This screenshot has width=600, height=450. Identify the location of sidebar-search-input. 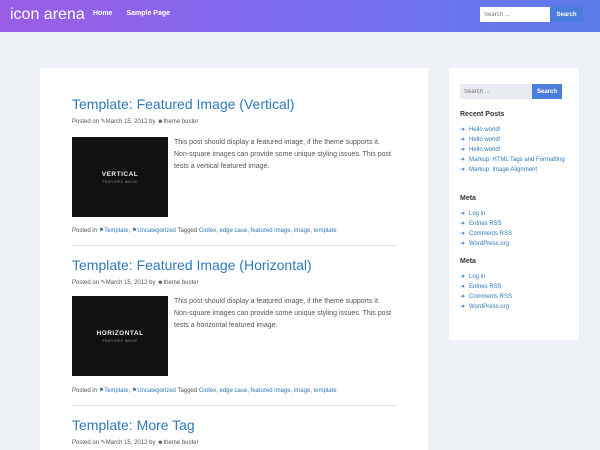
(496, 91).